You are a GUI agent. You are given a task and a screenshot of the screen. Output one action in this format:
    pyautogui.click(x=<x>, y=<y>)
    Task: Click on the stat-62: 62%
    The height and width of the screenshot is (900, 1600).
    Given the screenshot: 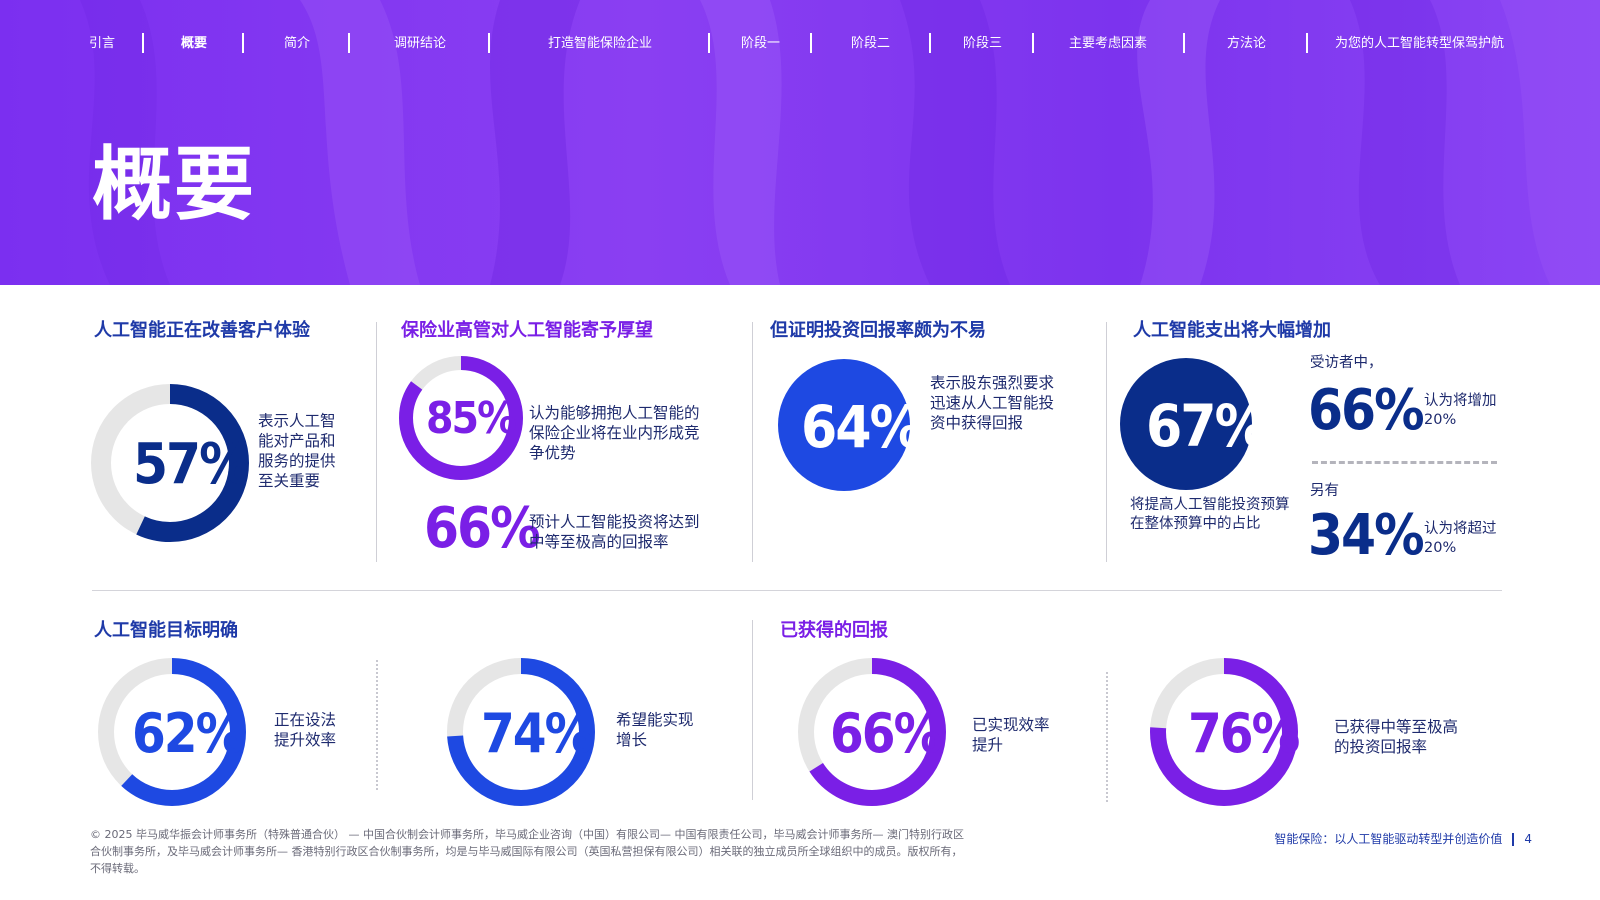 What is the action you would take?
    pyautogui.click(x=188, y=733)
    